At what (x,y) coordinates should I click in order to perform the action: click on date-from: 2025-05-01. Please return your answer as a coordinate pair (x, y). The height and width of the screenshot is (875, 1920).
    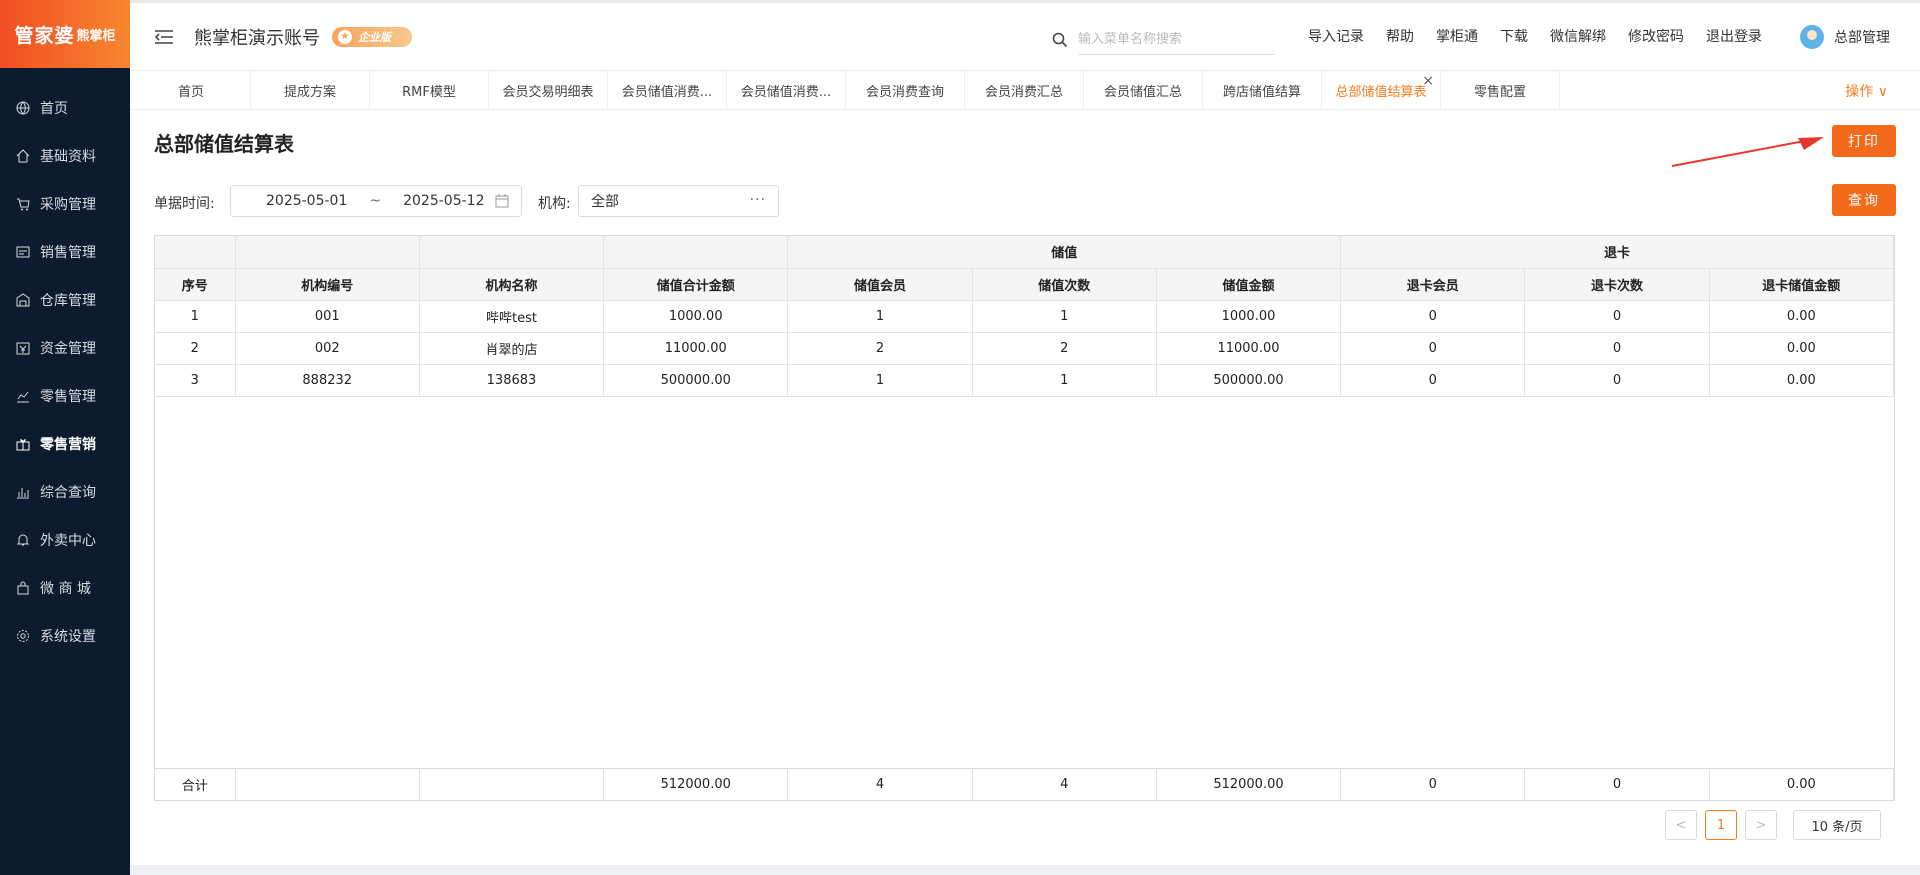
    Looking at the image, I should click on (306, 201).